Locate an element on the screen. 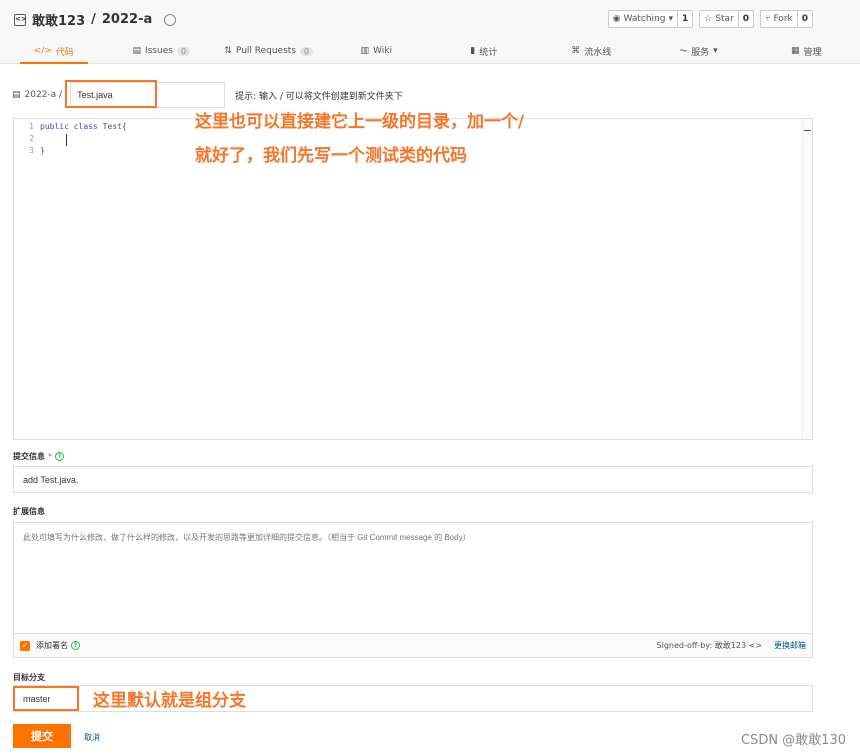  issues-count-badge: 0 is located at coordinates (183, 51).